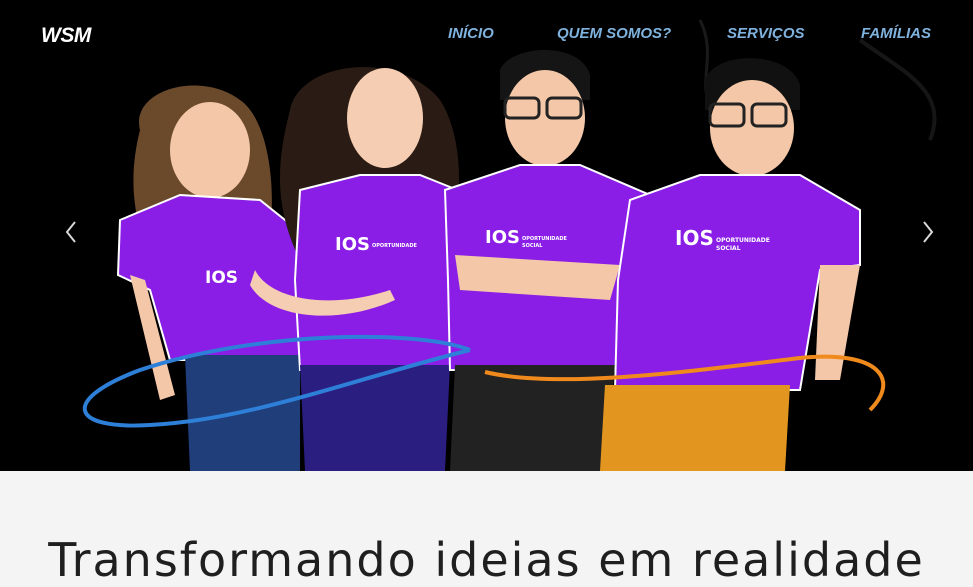 The image size is (973, 587). What do you see at coordinates (471, 33) in the screenshot?
I see `nav-link-inicio: INÍCIO` at bounding box center [471, 33].